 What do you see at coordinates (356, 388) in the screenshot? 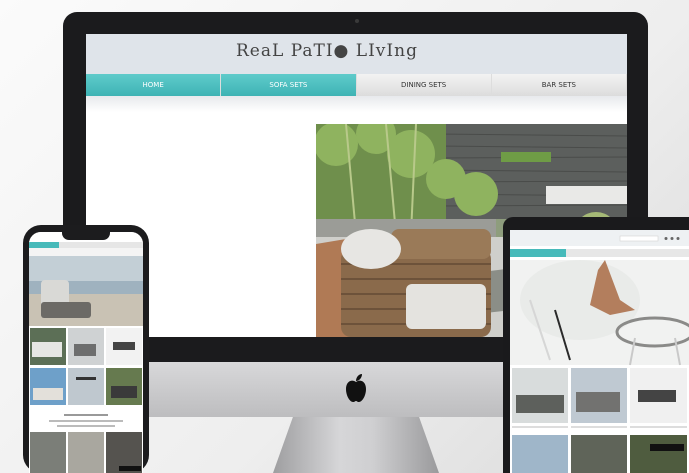
I see `apple-logo-icon` at bounding box center [356, 388].